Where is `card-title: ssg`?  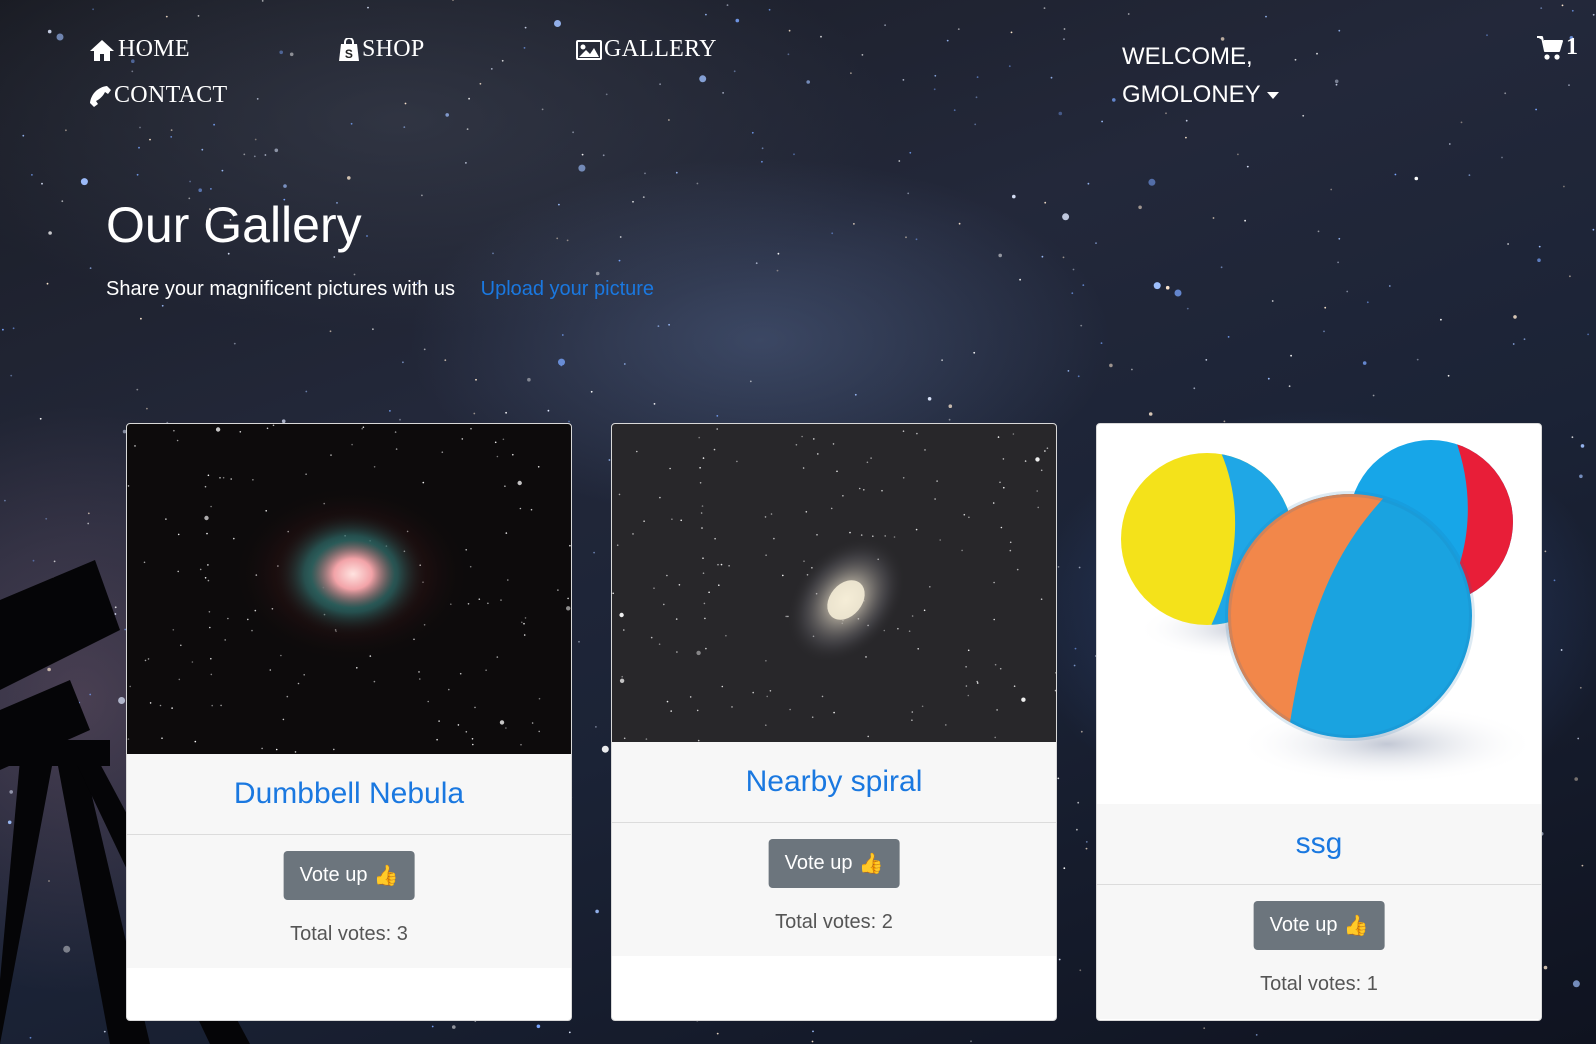
card-title: ssg is located at coordinates (1319, 844).